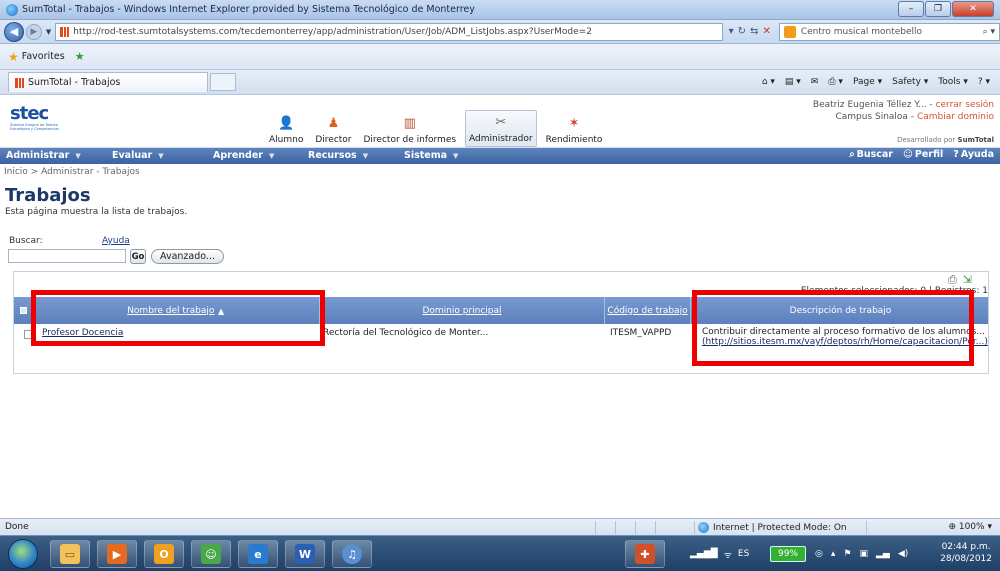  I want to click on battery-indicator: 99%, so click(788, 554).